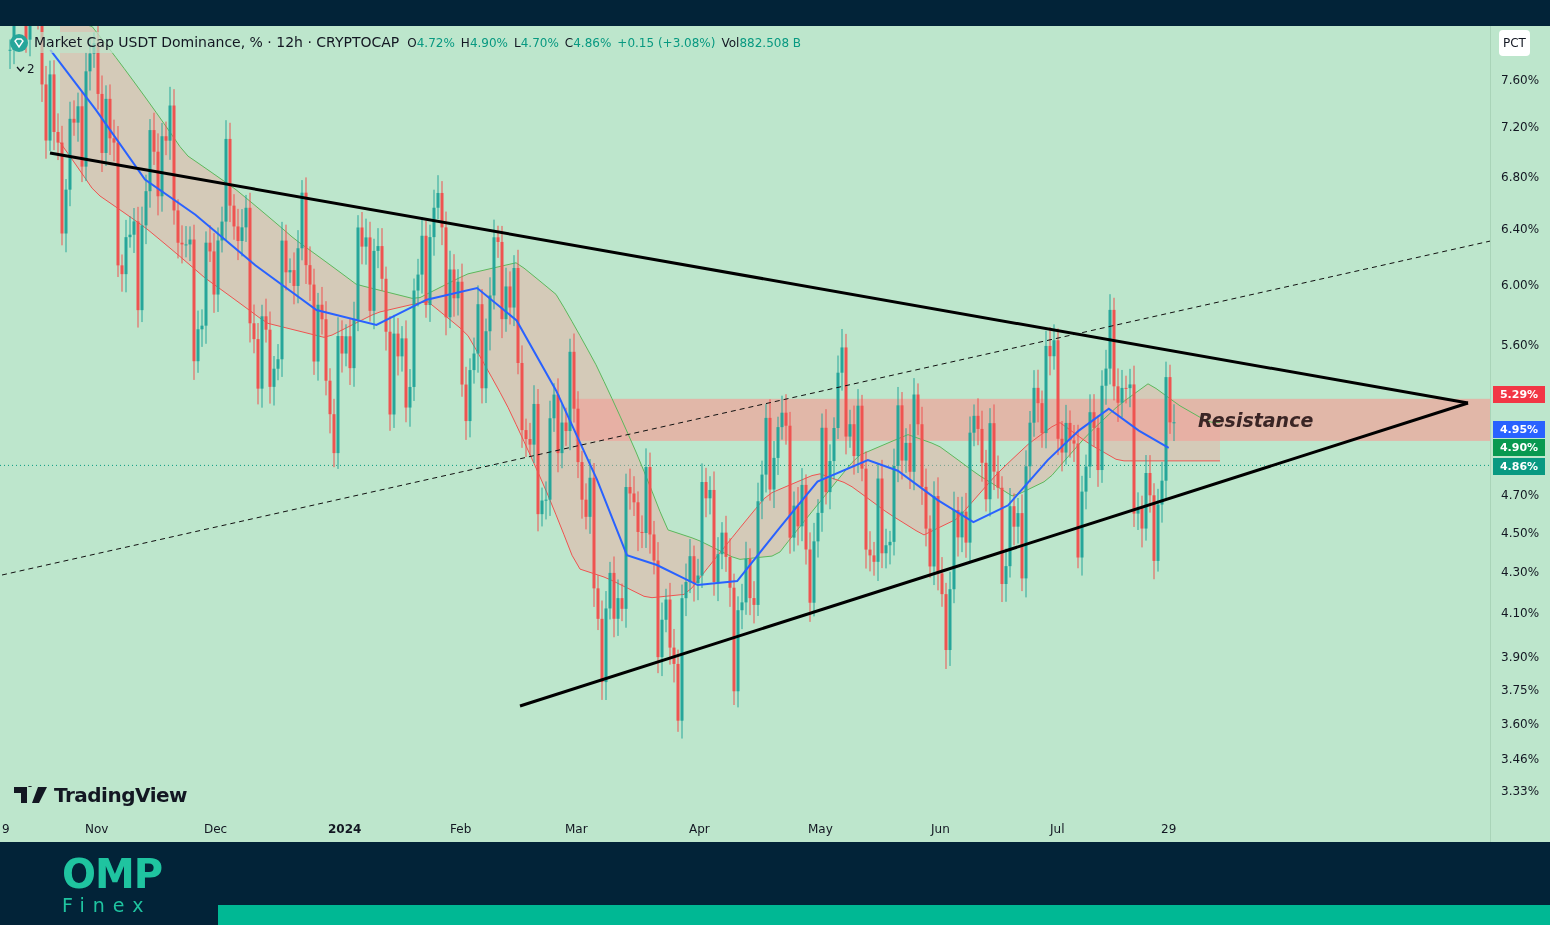 The image size is (1550, 925). Describe the element at coordinates (6, 829) in the screenshot. I see `time-axis-label: 9` at that location.